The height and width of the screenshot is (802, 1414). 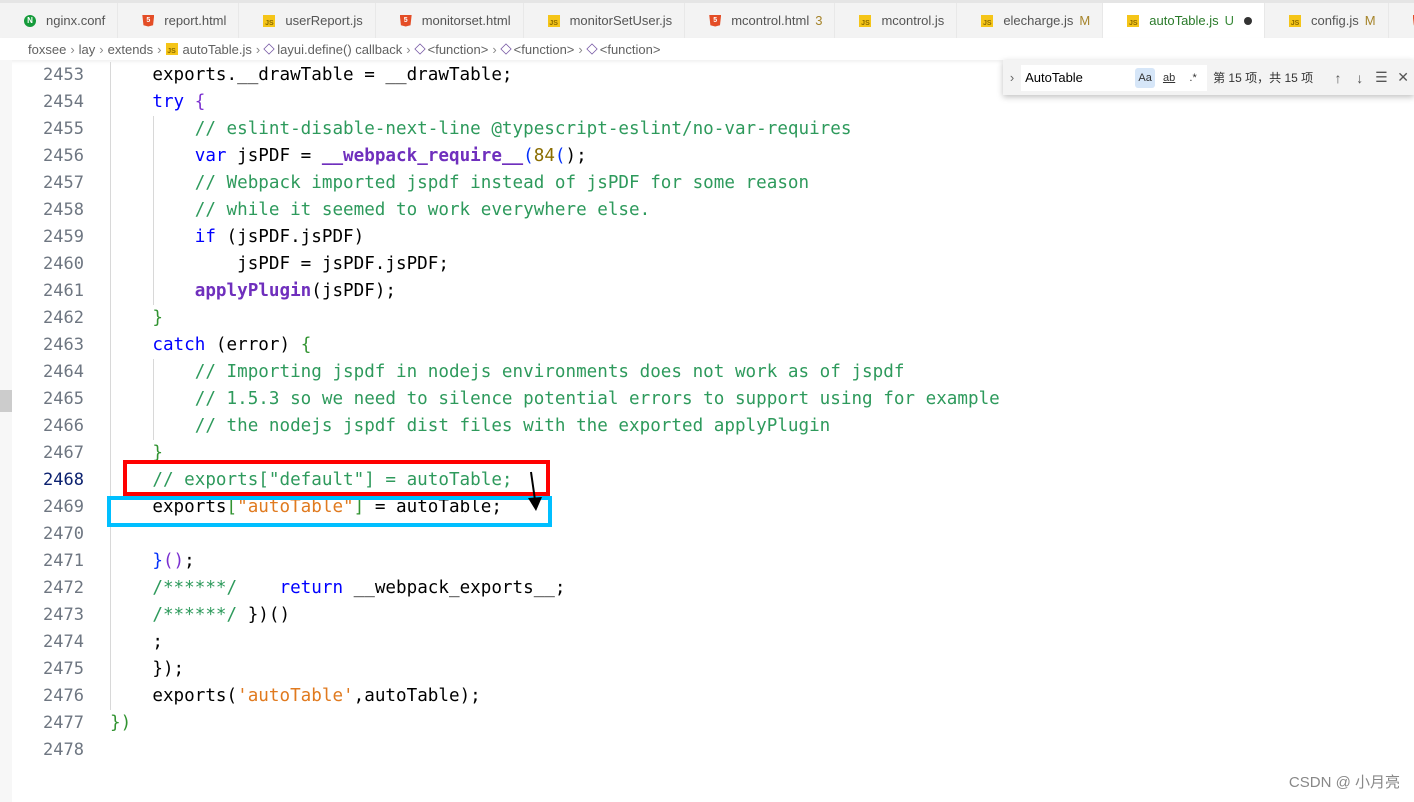 I want to click on tab-mcontrol-js: JS mcontrol.js, so click(x=896, y=20).